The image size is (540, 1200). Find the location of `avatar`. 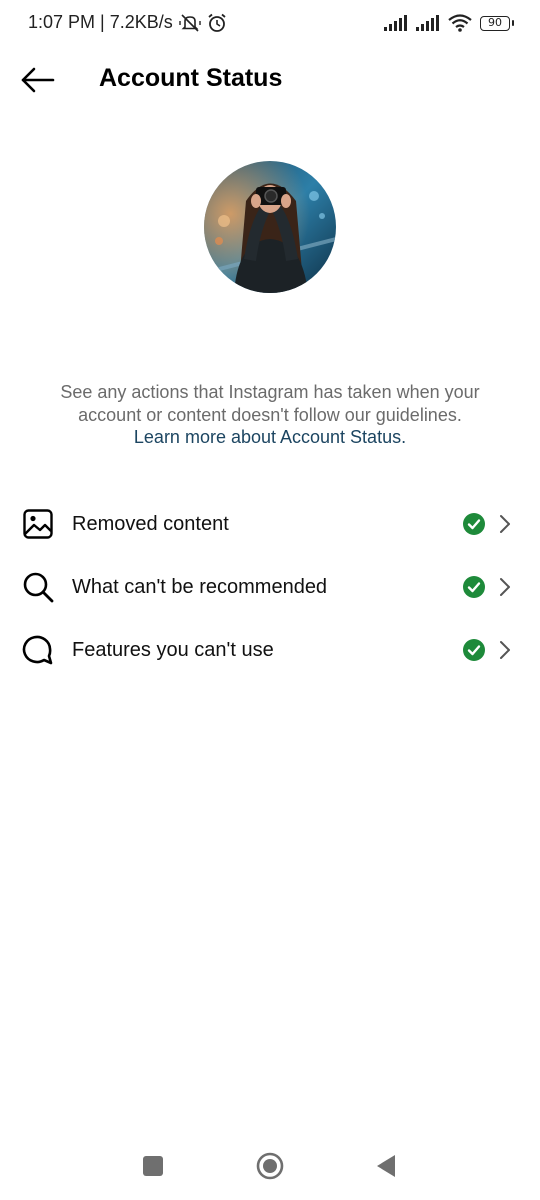

avatar is located at coordinates (270, 227).